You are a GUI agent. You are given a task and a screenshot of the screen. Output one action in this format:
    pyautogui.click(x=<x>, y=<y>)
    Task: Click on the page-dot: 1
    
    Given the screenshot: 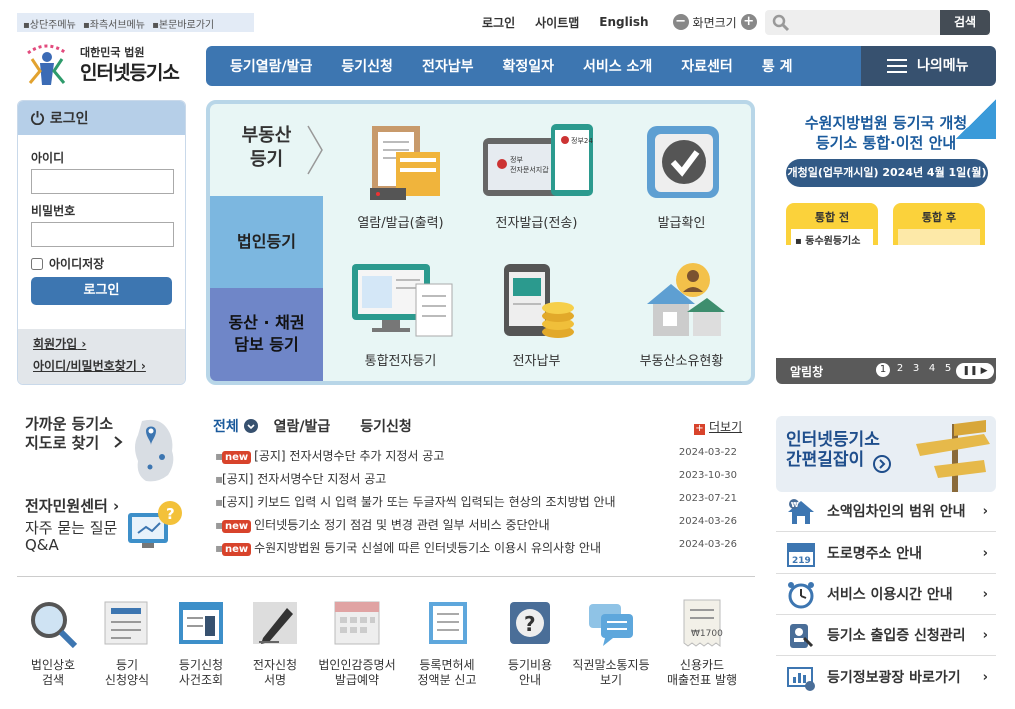 What is the action you would take?
    pyautogui.click(x=883, y=370)
    